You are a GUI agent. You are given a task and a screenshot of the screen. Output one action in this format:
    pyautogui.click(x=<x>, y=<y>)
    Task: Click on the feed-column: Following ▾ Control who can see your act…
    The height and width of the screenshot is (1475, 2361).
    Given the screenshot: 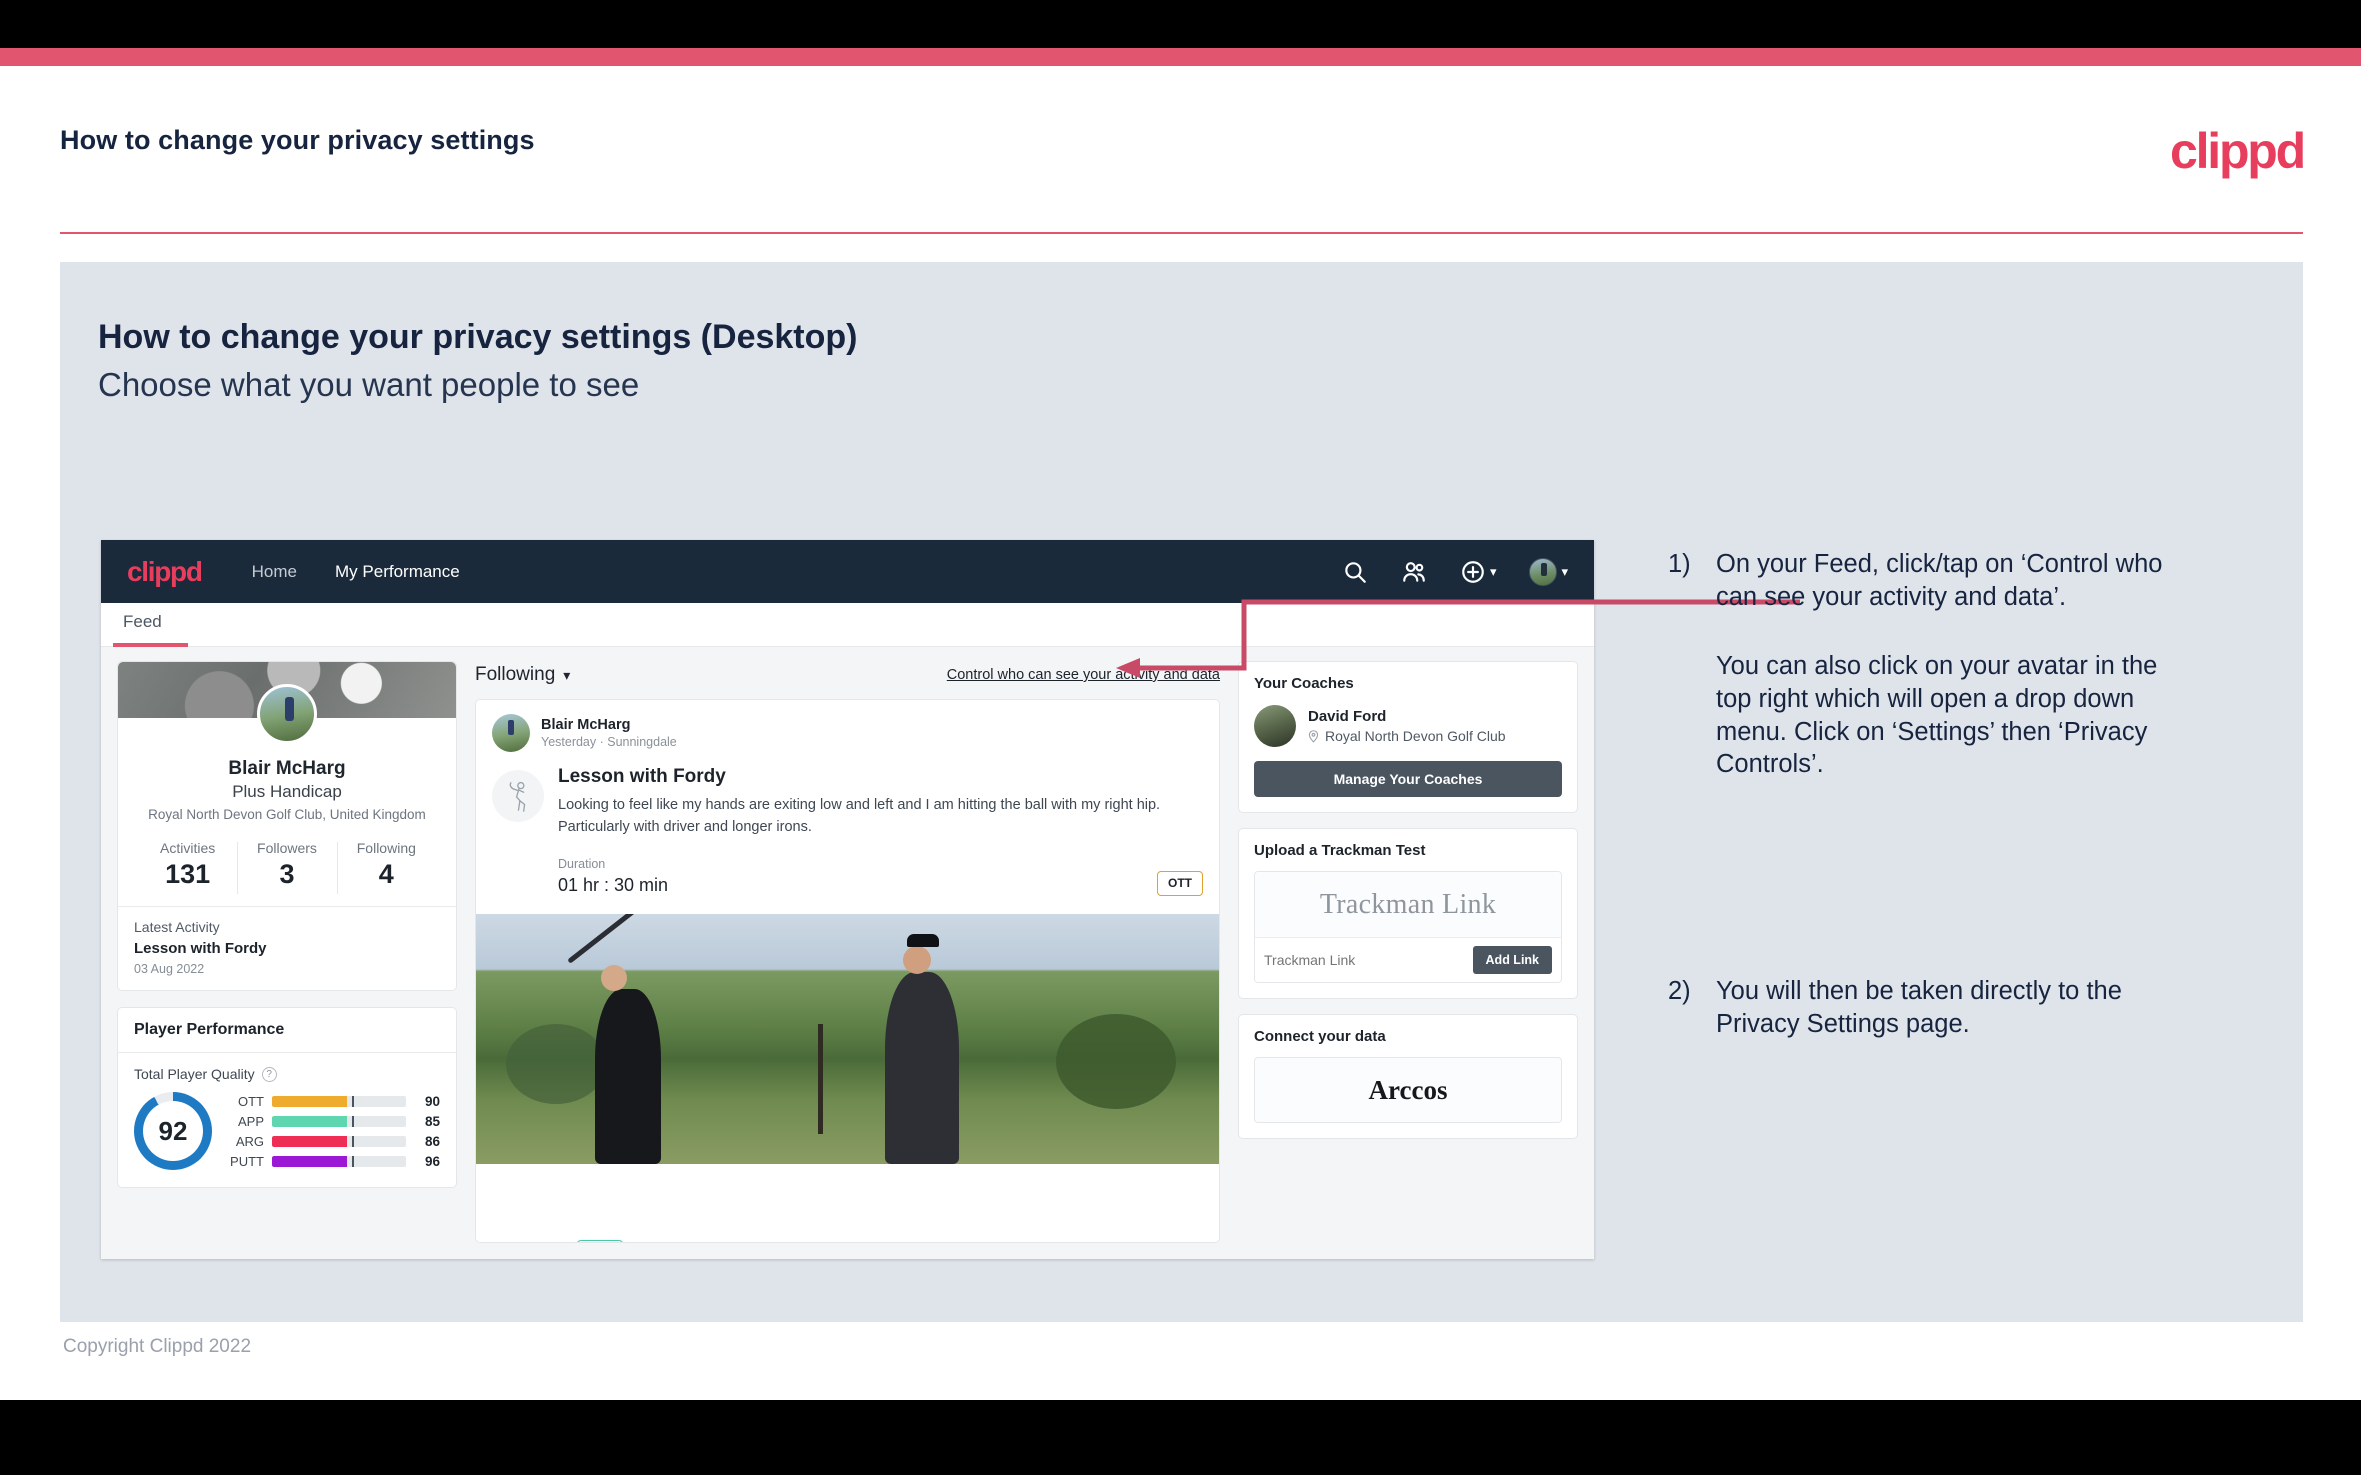 What is the action you would take?
    pyautogui.click(x=847, y=960)
    